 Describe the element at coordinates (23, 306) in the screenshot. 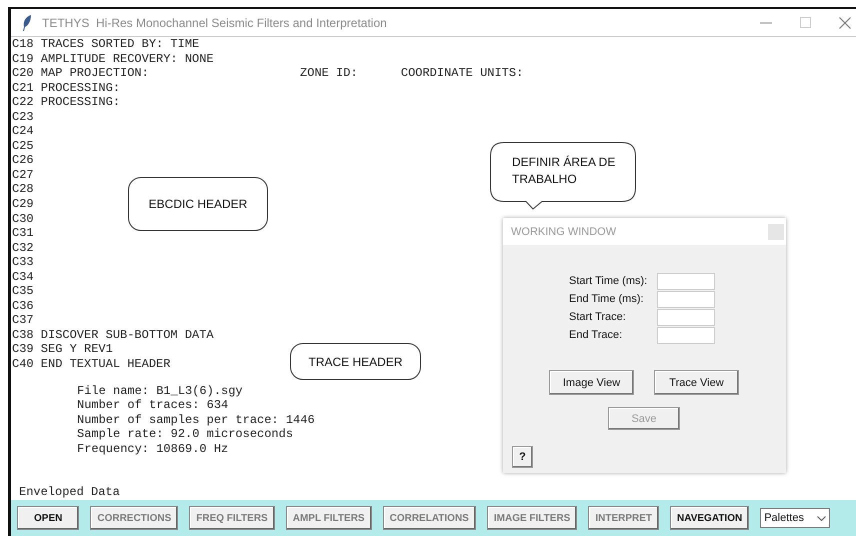

I see `header-line: C36` at that location.